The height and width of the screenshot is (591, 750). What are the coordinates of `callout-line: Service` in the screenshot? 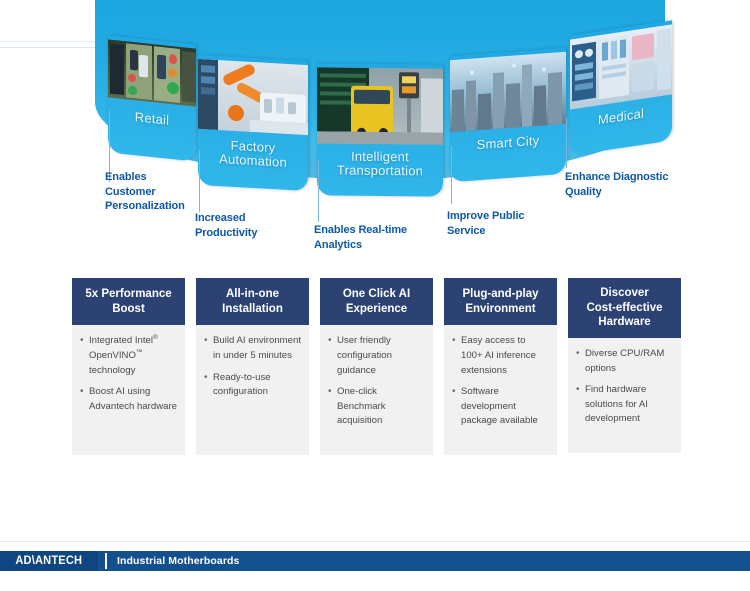 It's located at (466, 230).